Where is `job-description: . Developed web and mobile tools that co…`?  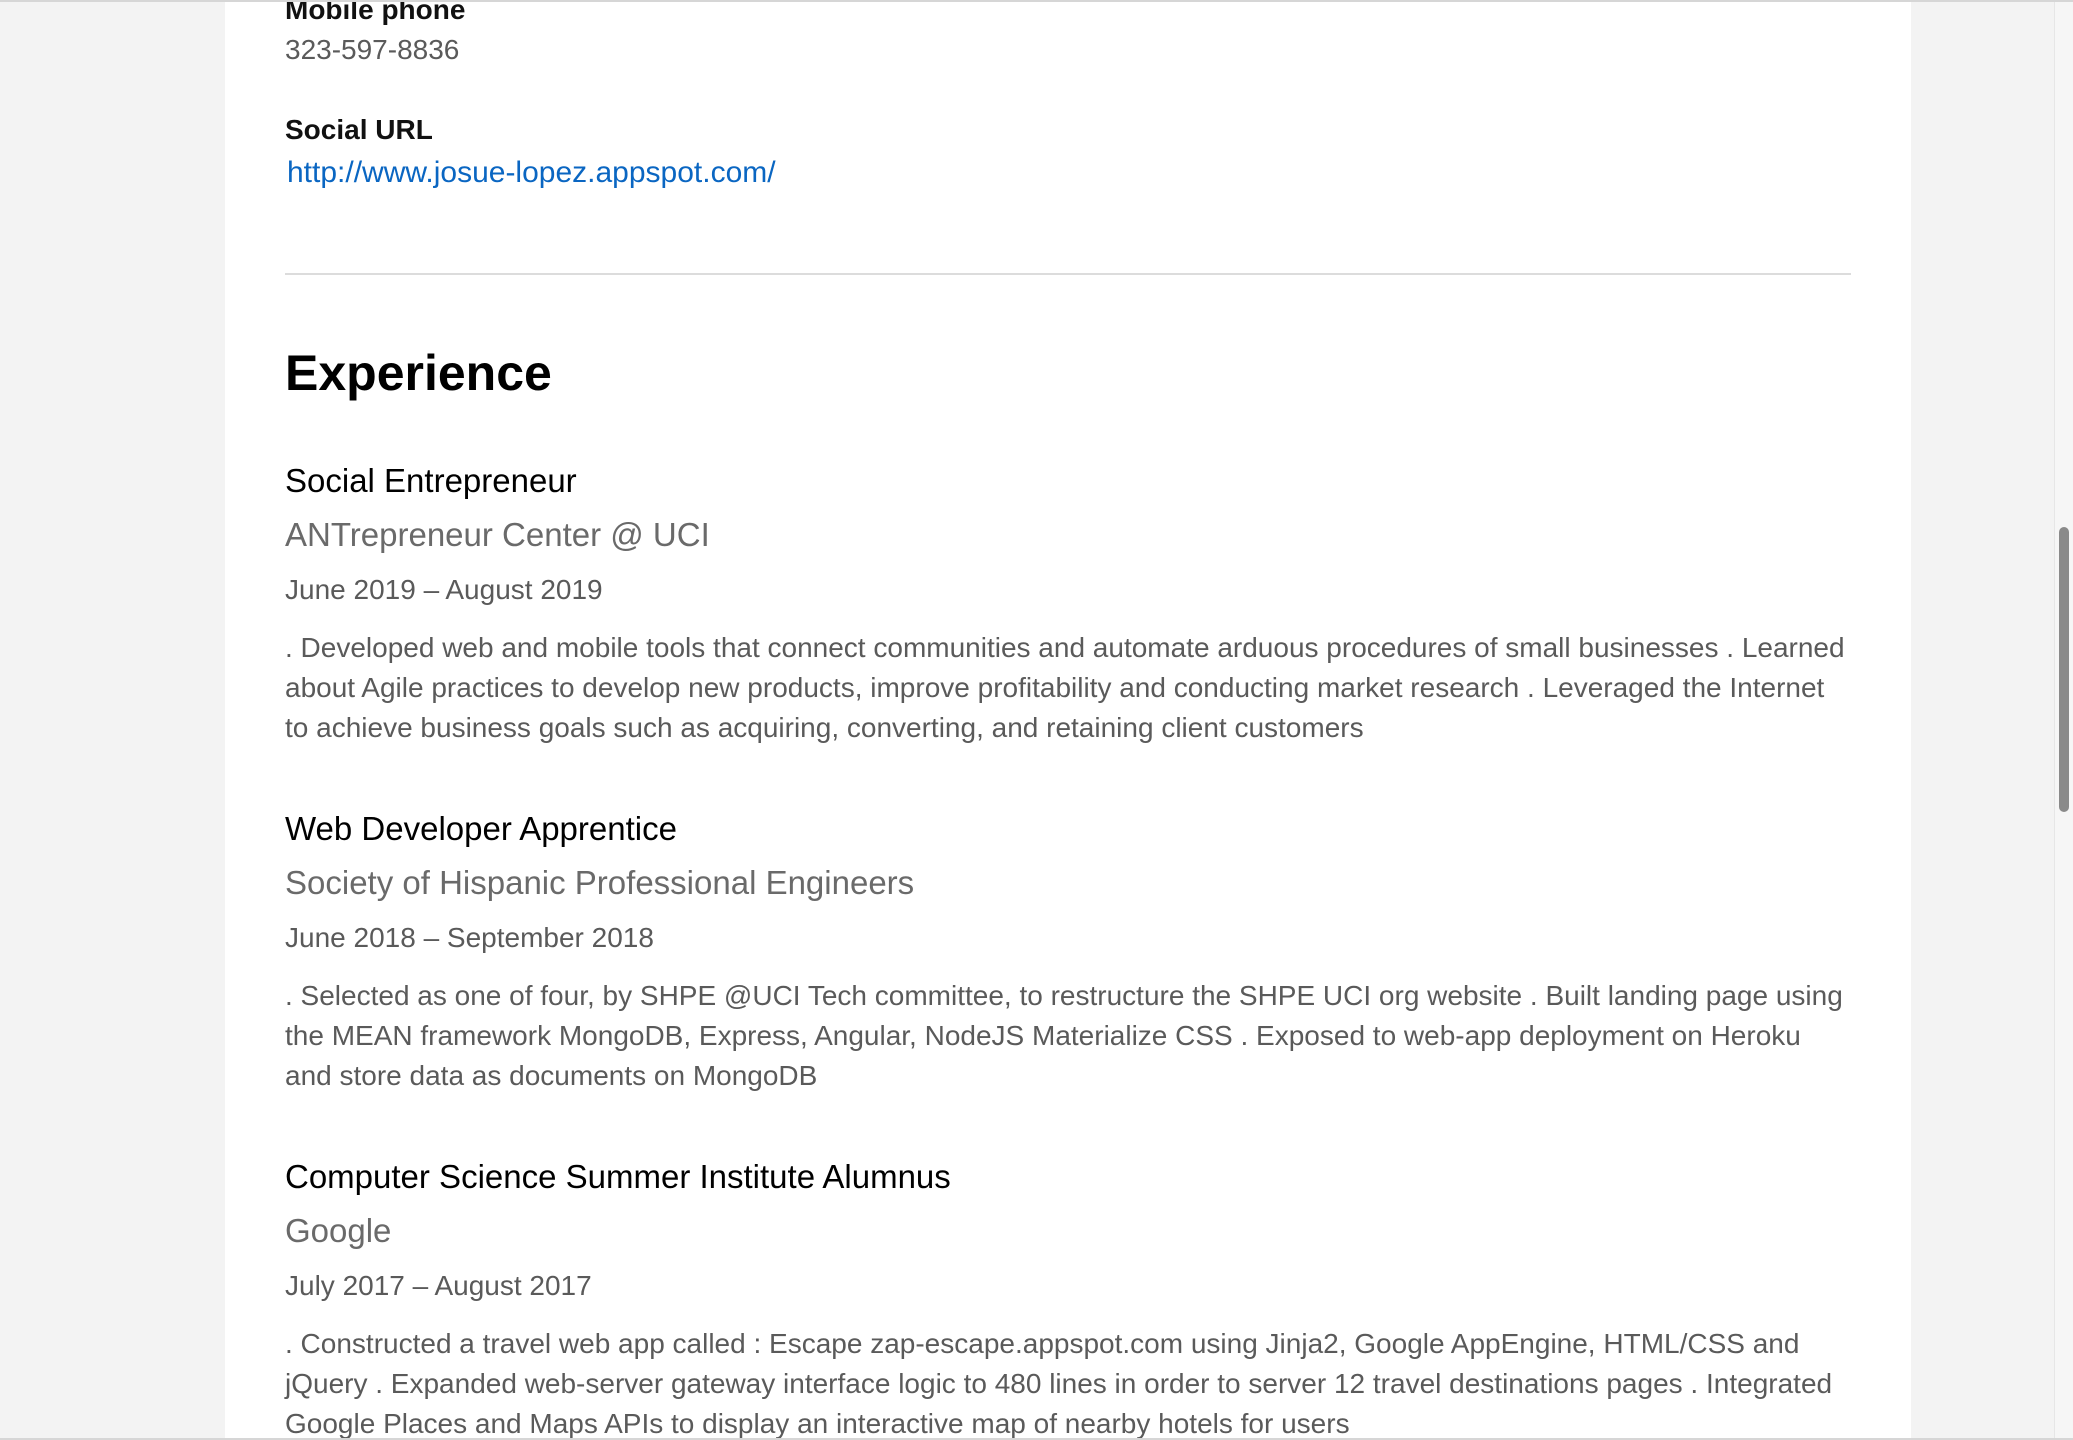 job-description: . Developed web and mobile tools that co… is located at coordinates (1065, 687).